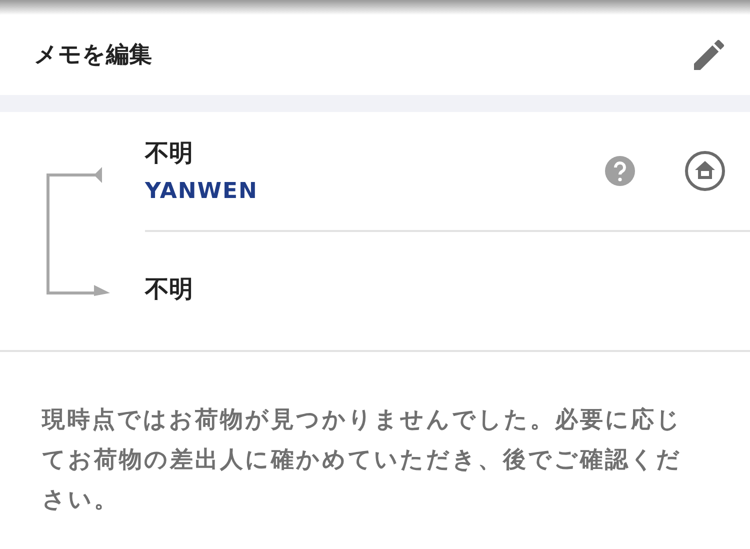 This screenshot has width=750, height=549. What do you see at coordinates (169, 289) in the screenshot?
I see `destination-location: 不明` at bounding box center [169, 289].